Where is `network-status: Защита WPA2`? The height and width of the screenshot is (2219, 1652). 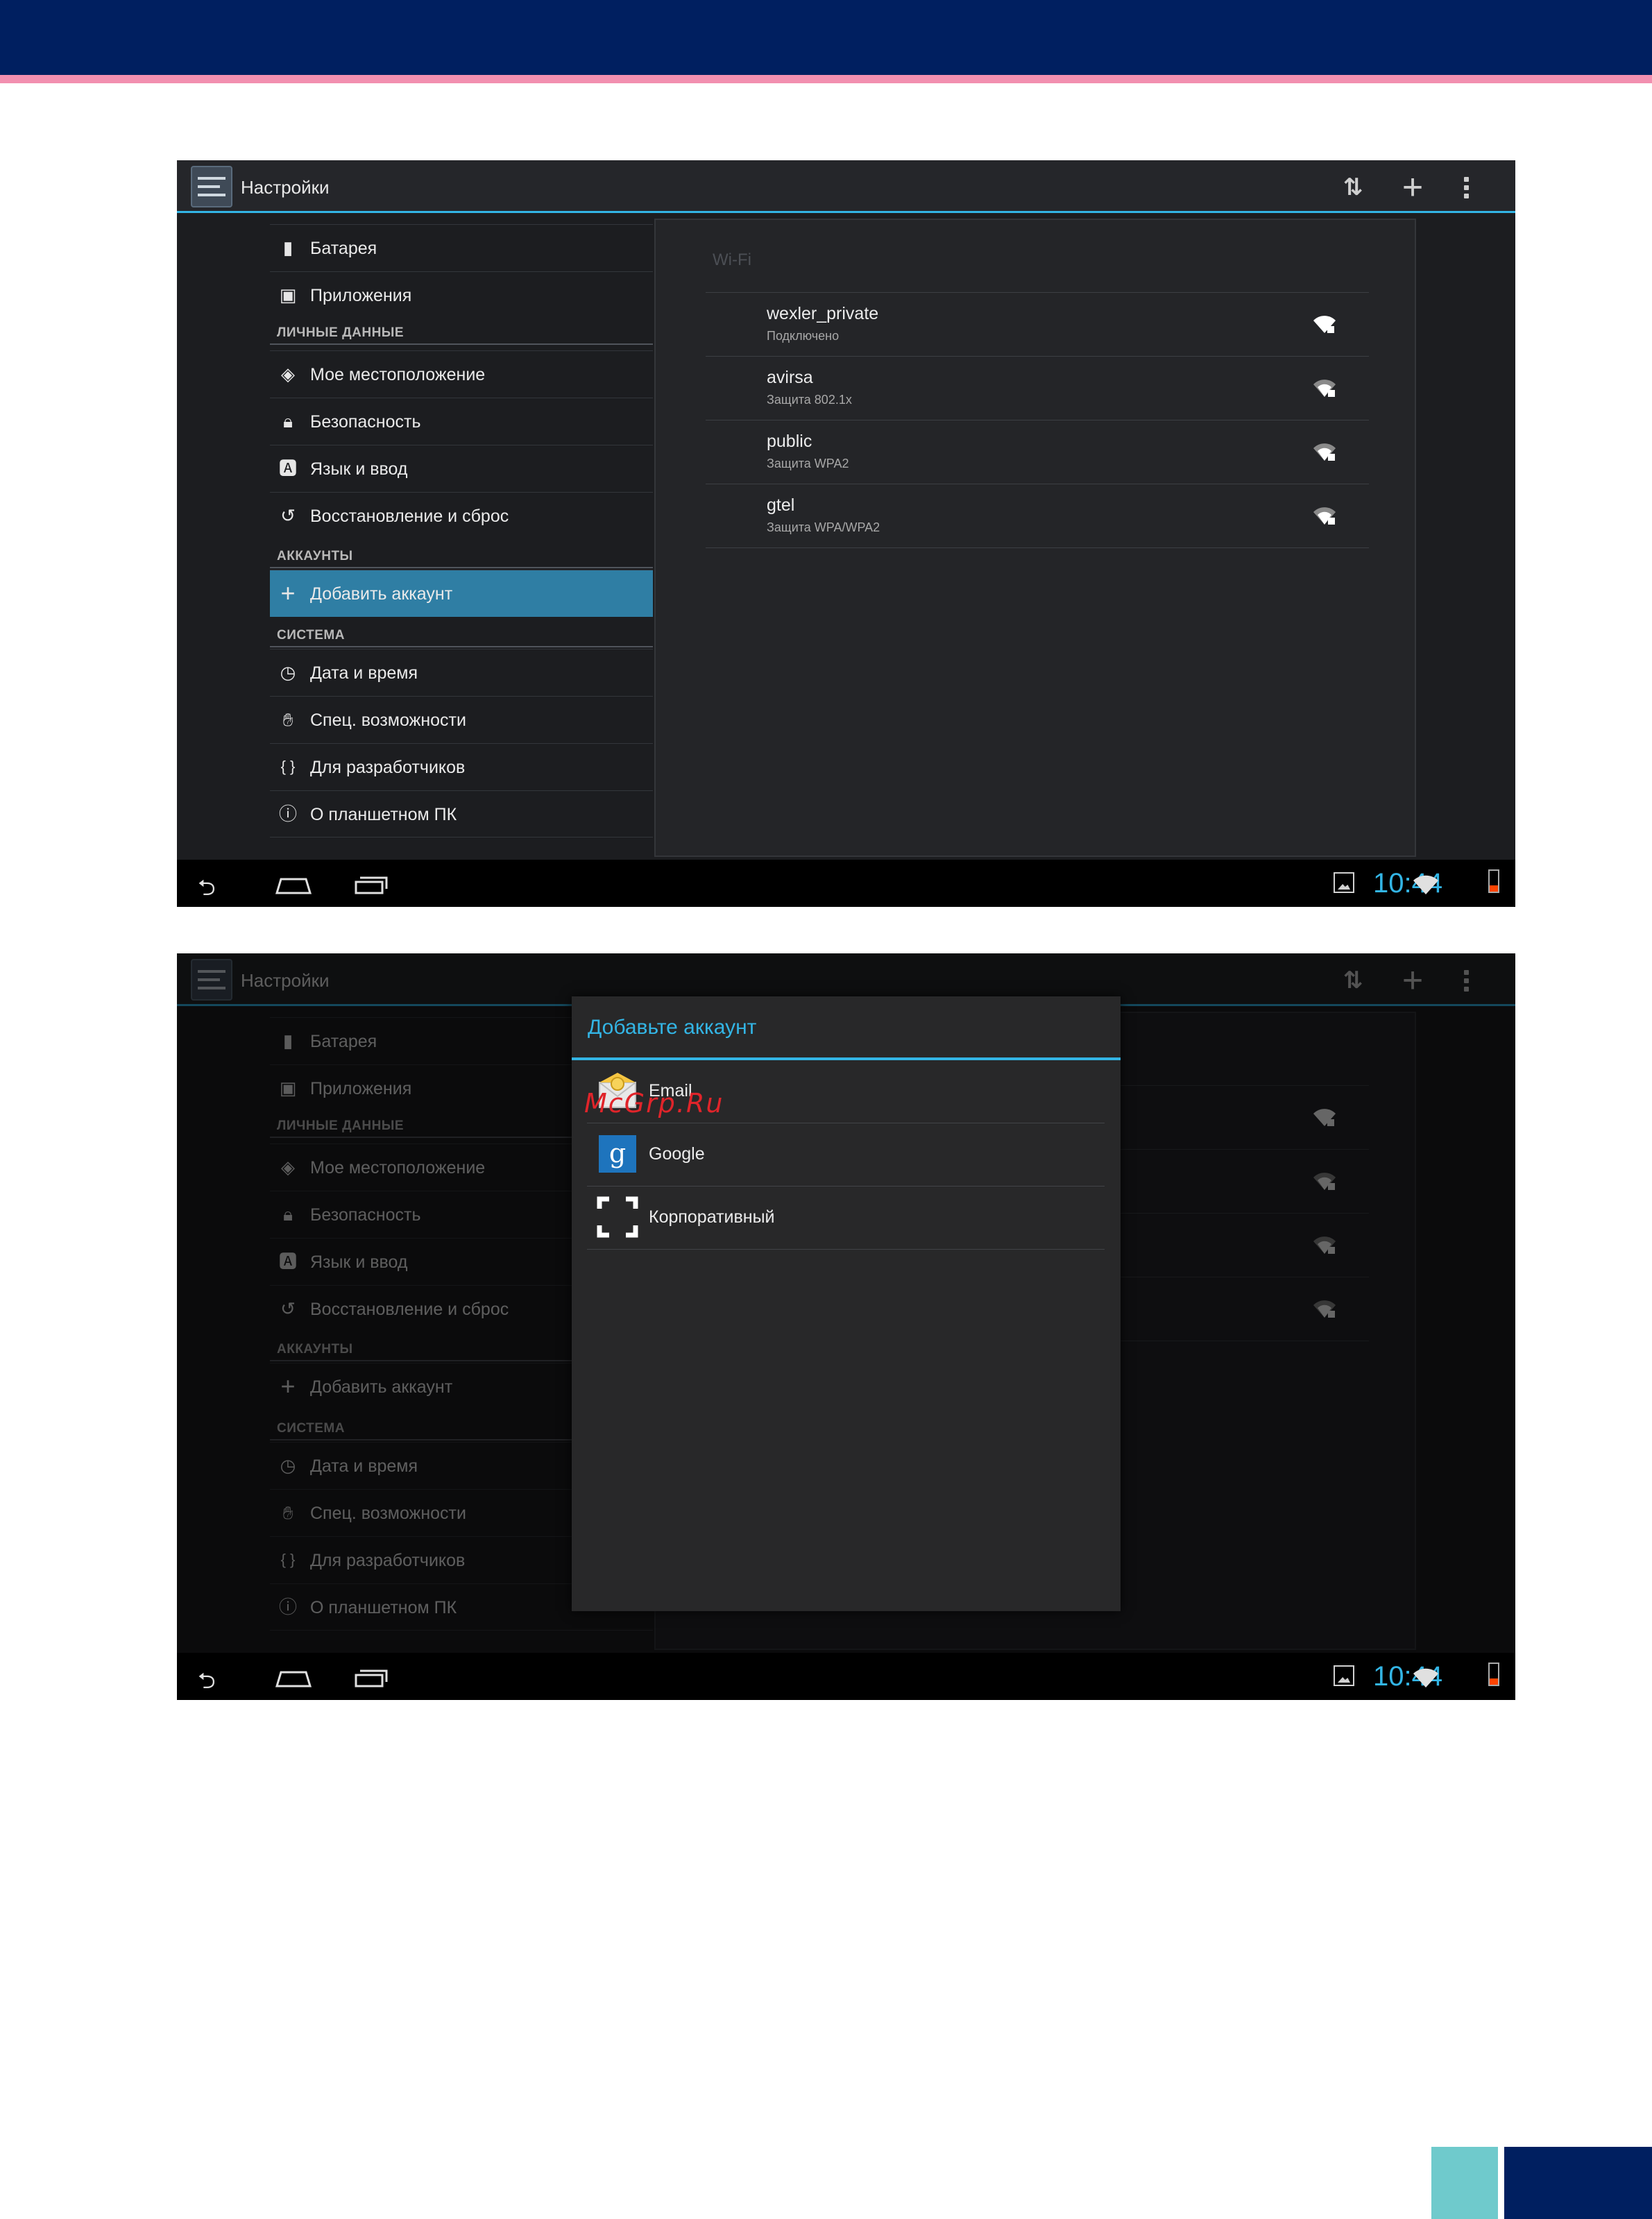 network-status: Защита WPA2 is located at coordinates (808, 463).